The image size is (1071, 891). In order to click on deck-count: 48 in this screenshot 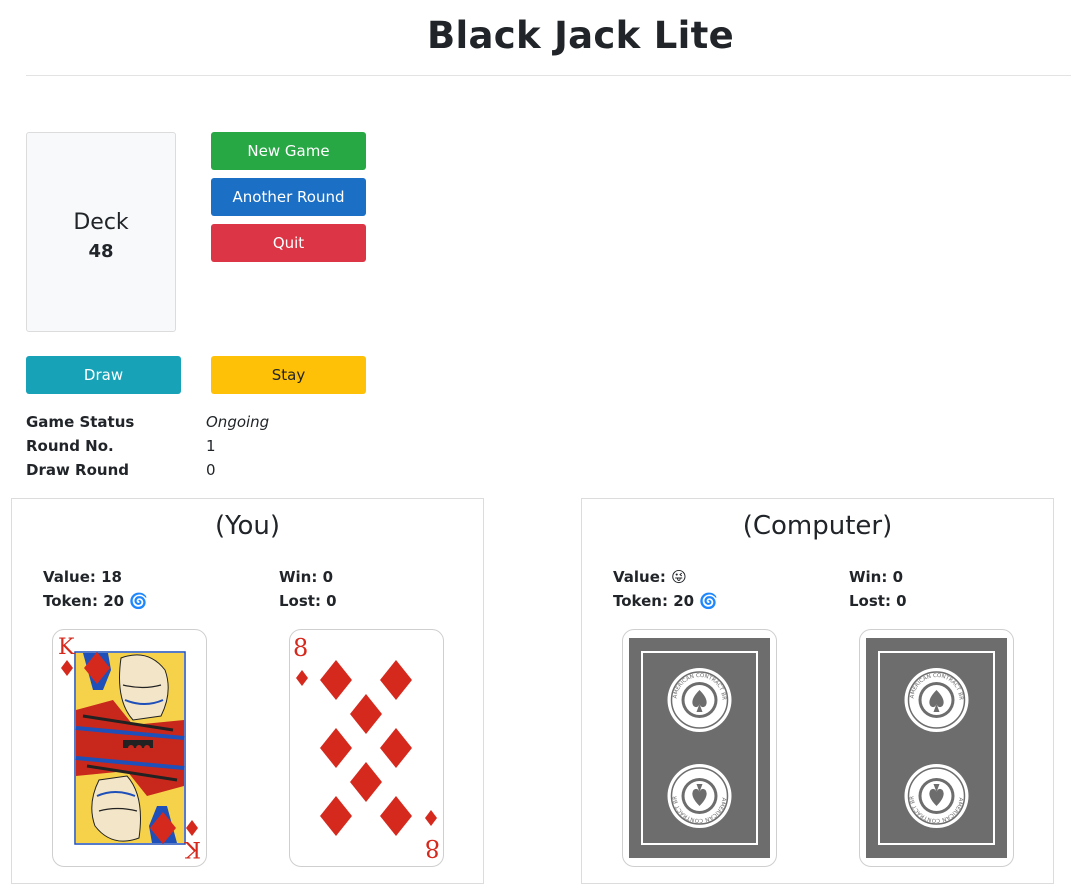, I will do `click(101, 251)`.